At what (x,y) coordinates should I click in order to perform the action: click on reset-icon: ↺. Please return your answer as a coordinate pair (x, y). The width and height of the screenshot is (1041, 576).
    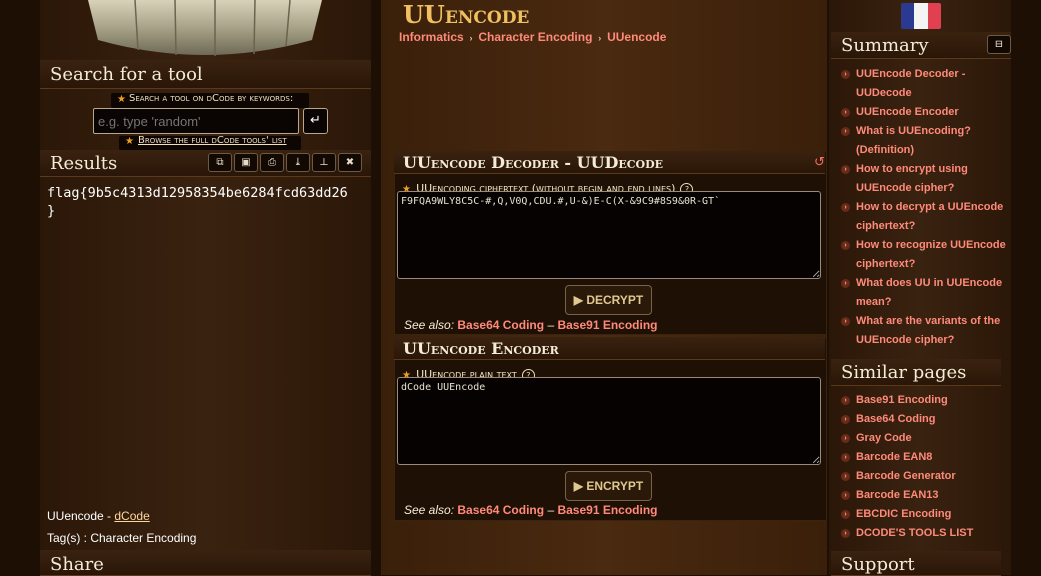
    Looking at the image, I should click on (819, 162).